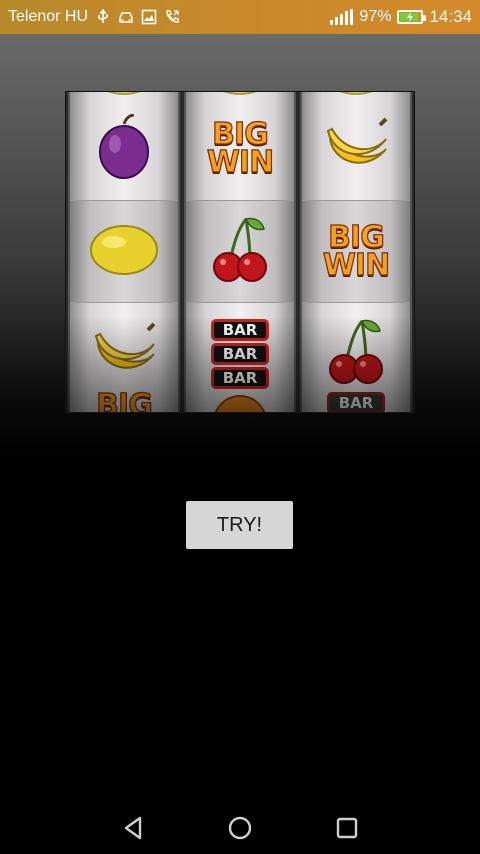 Image resolution: width=480 pixels, height=854 pixels. I want to click on back-icon, so click(134, 828).